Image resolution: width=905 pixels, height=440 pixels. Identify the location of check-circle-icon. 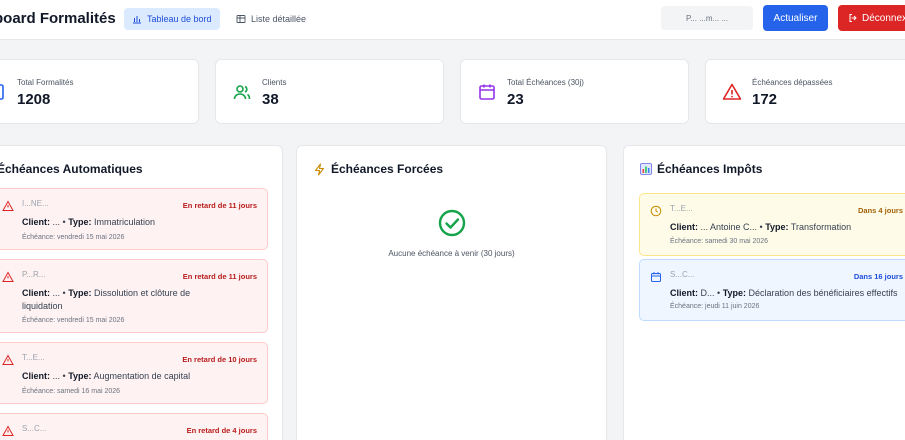
(451, 223).